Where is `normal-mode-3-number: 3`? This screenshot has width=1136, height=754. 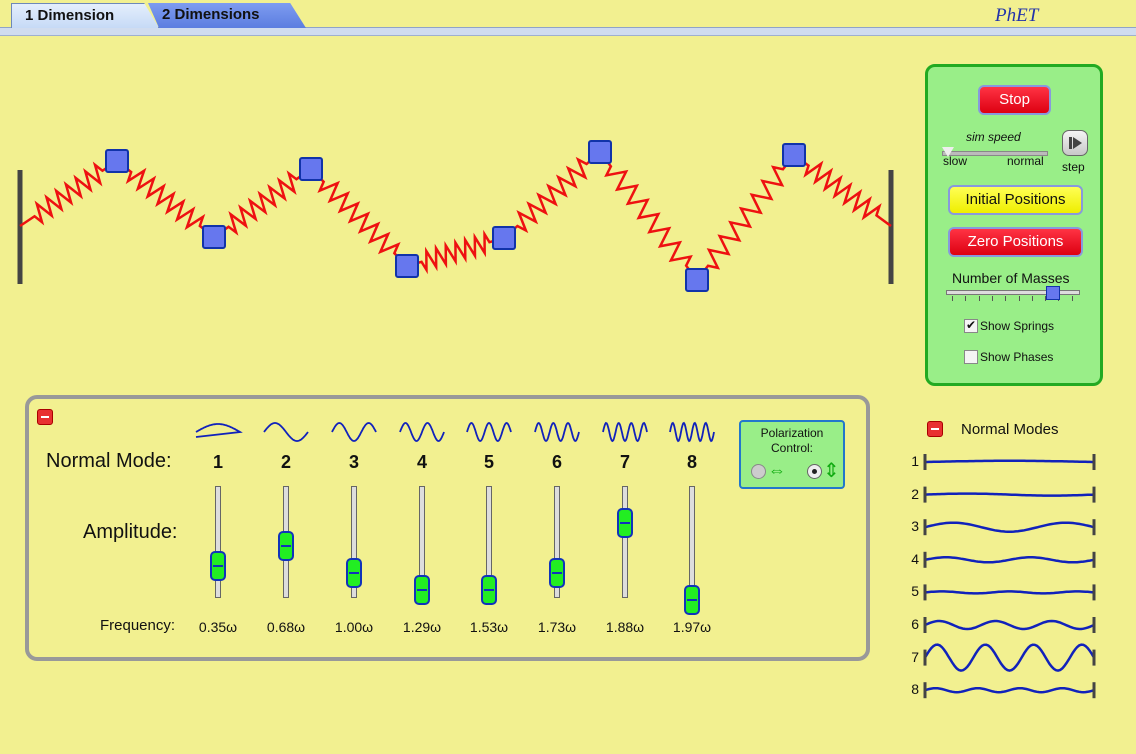 normal-mode-3-number: 3 is located at coordinates (915, 526).